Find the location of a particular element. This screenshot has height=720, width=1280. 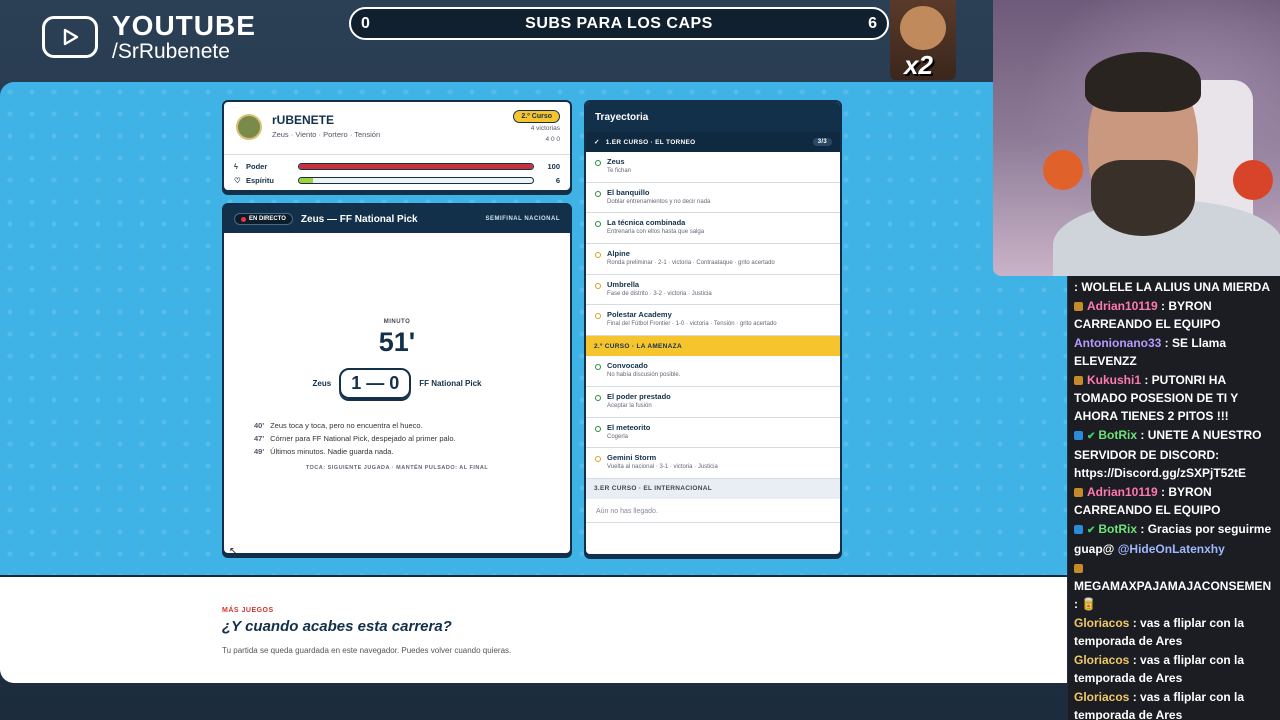

empty-state: Aún no has llegado. is located at coordinates (713, 511).